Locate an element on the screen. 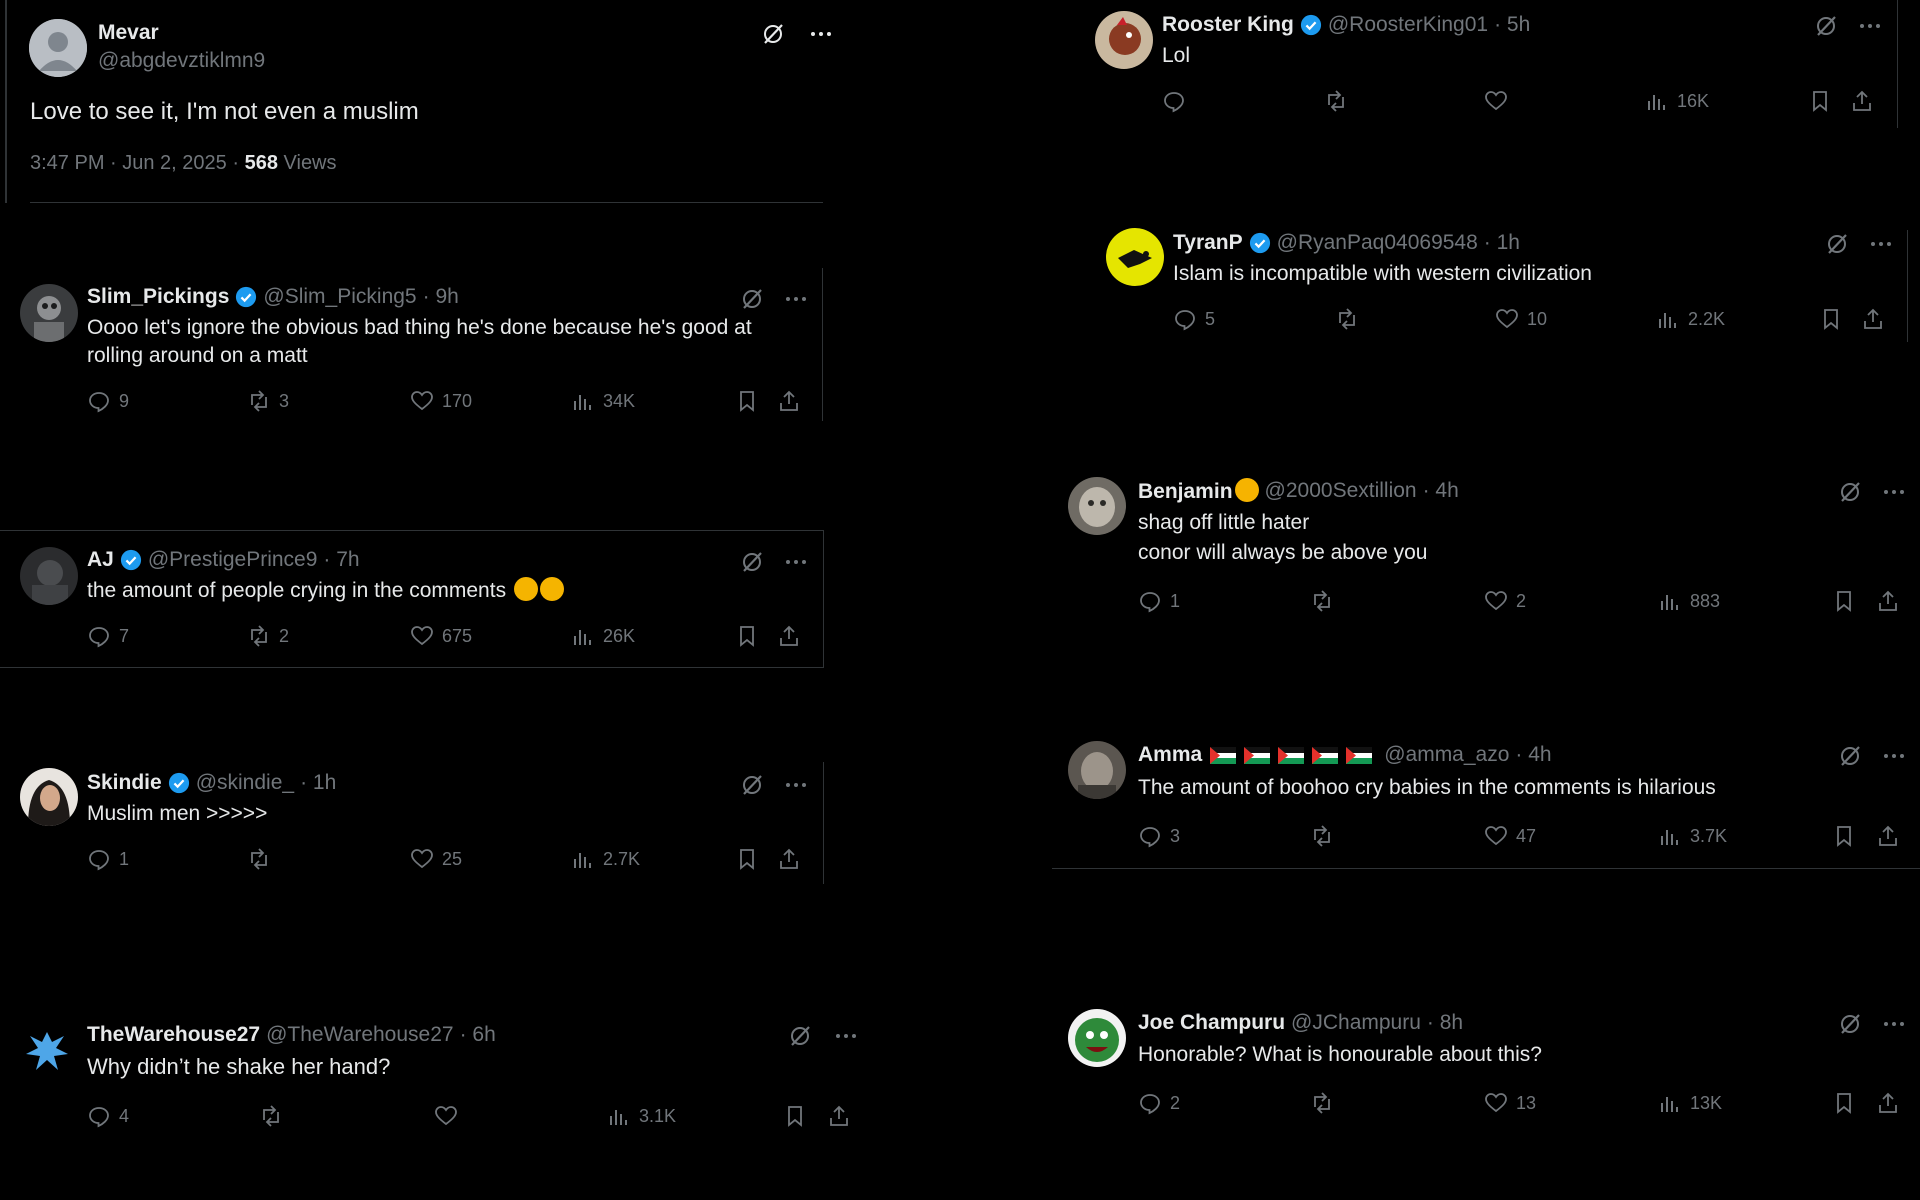  author-handle: @Slim_Picking5 is located at coordinates (339, 297).